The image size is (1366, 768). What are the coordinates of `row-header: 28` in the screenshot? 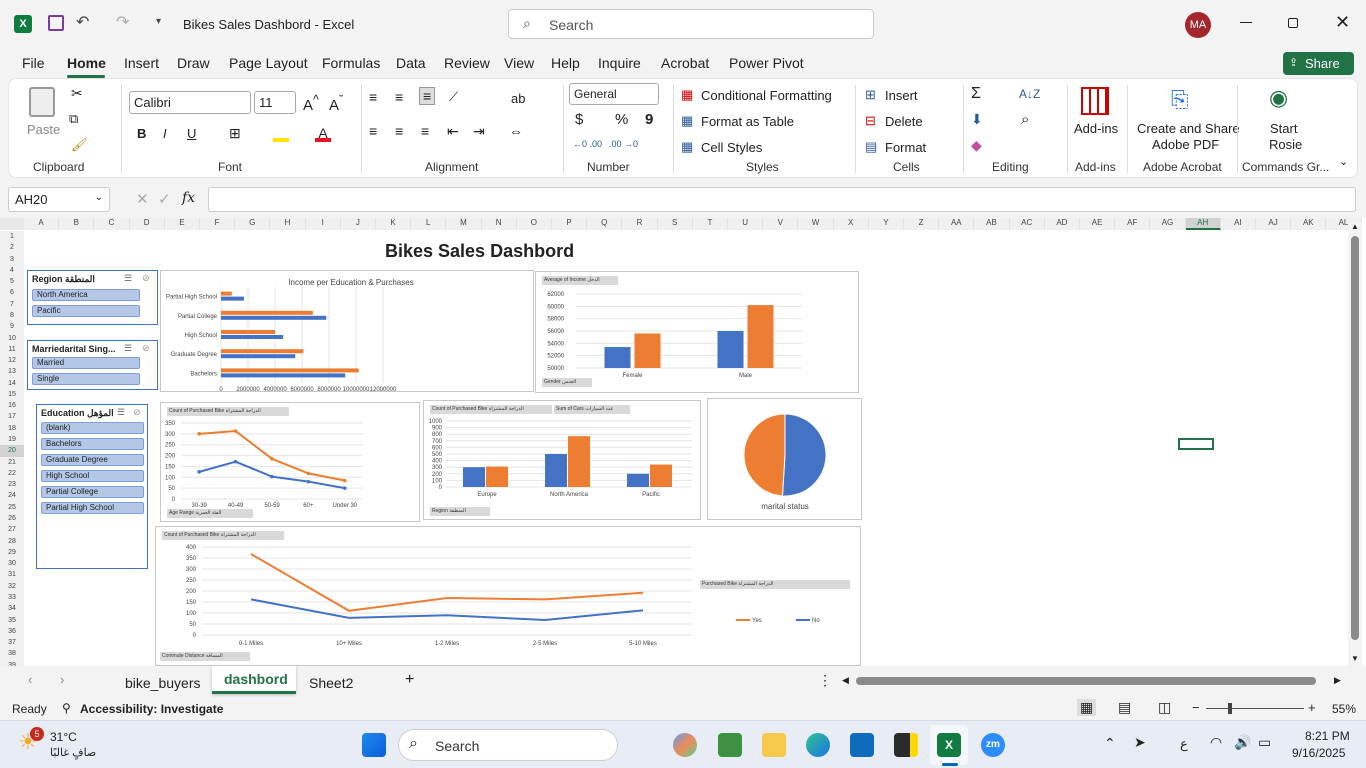 It's located at (12, 541).